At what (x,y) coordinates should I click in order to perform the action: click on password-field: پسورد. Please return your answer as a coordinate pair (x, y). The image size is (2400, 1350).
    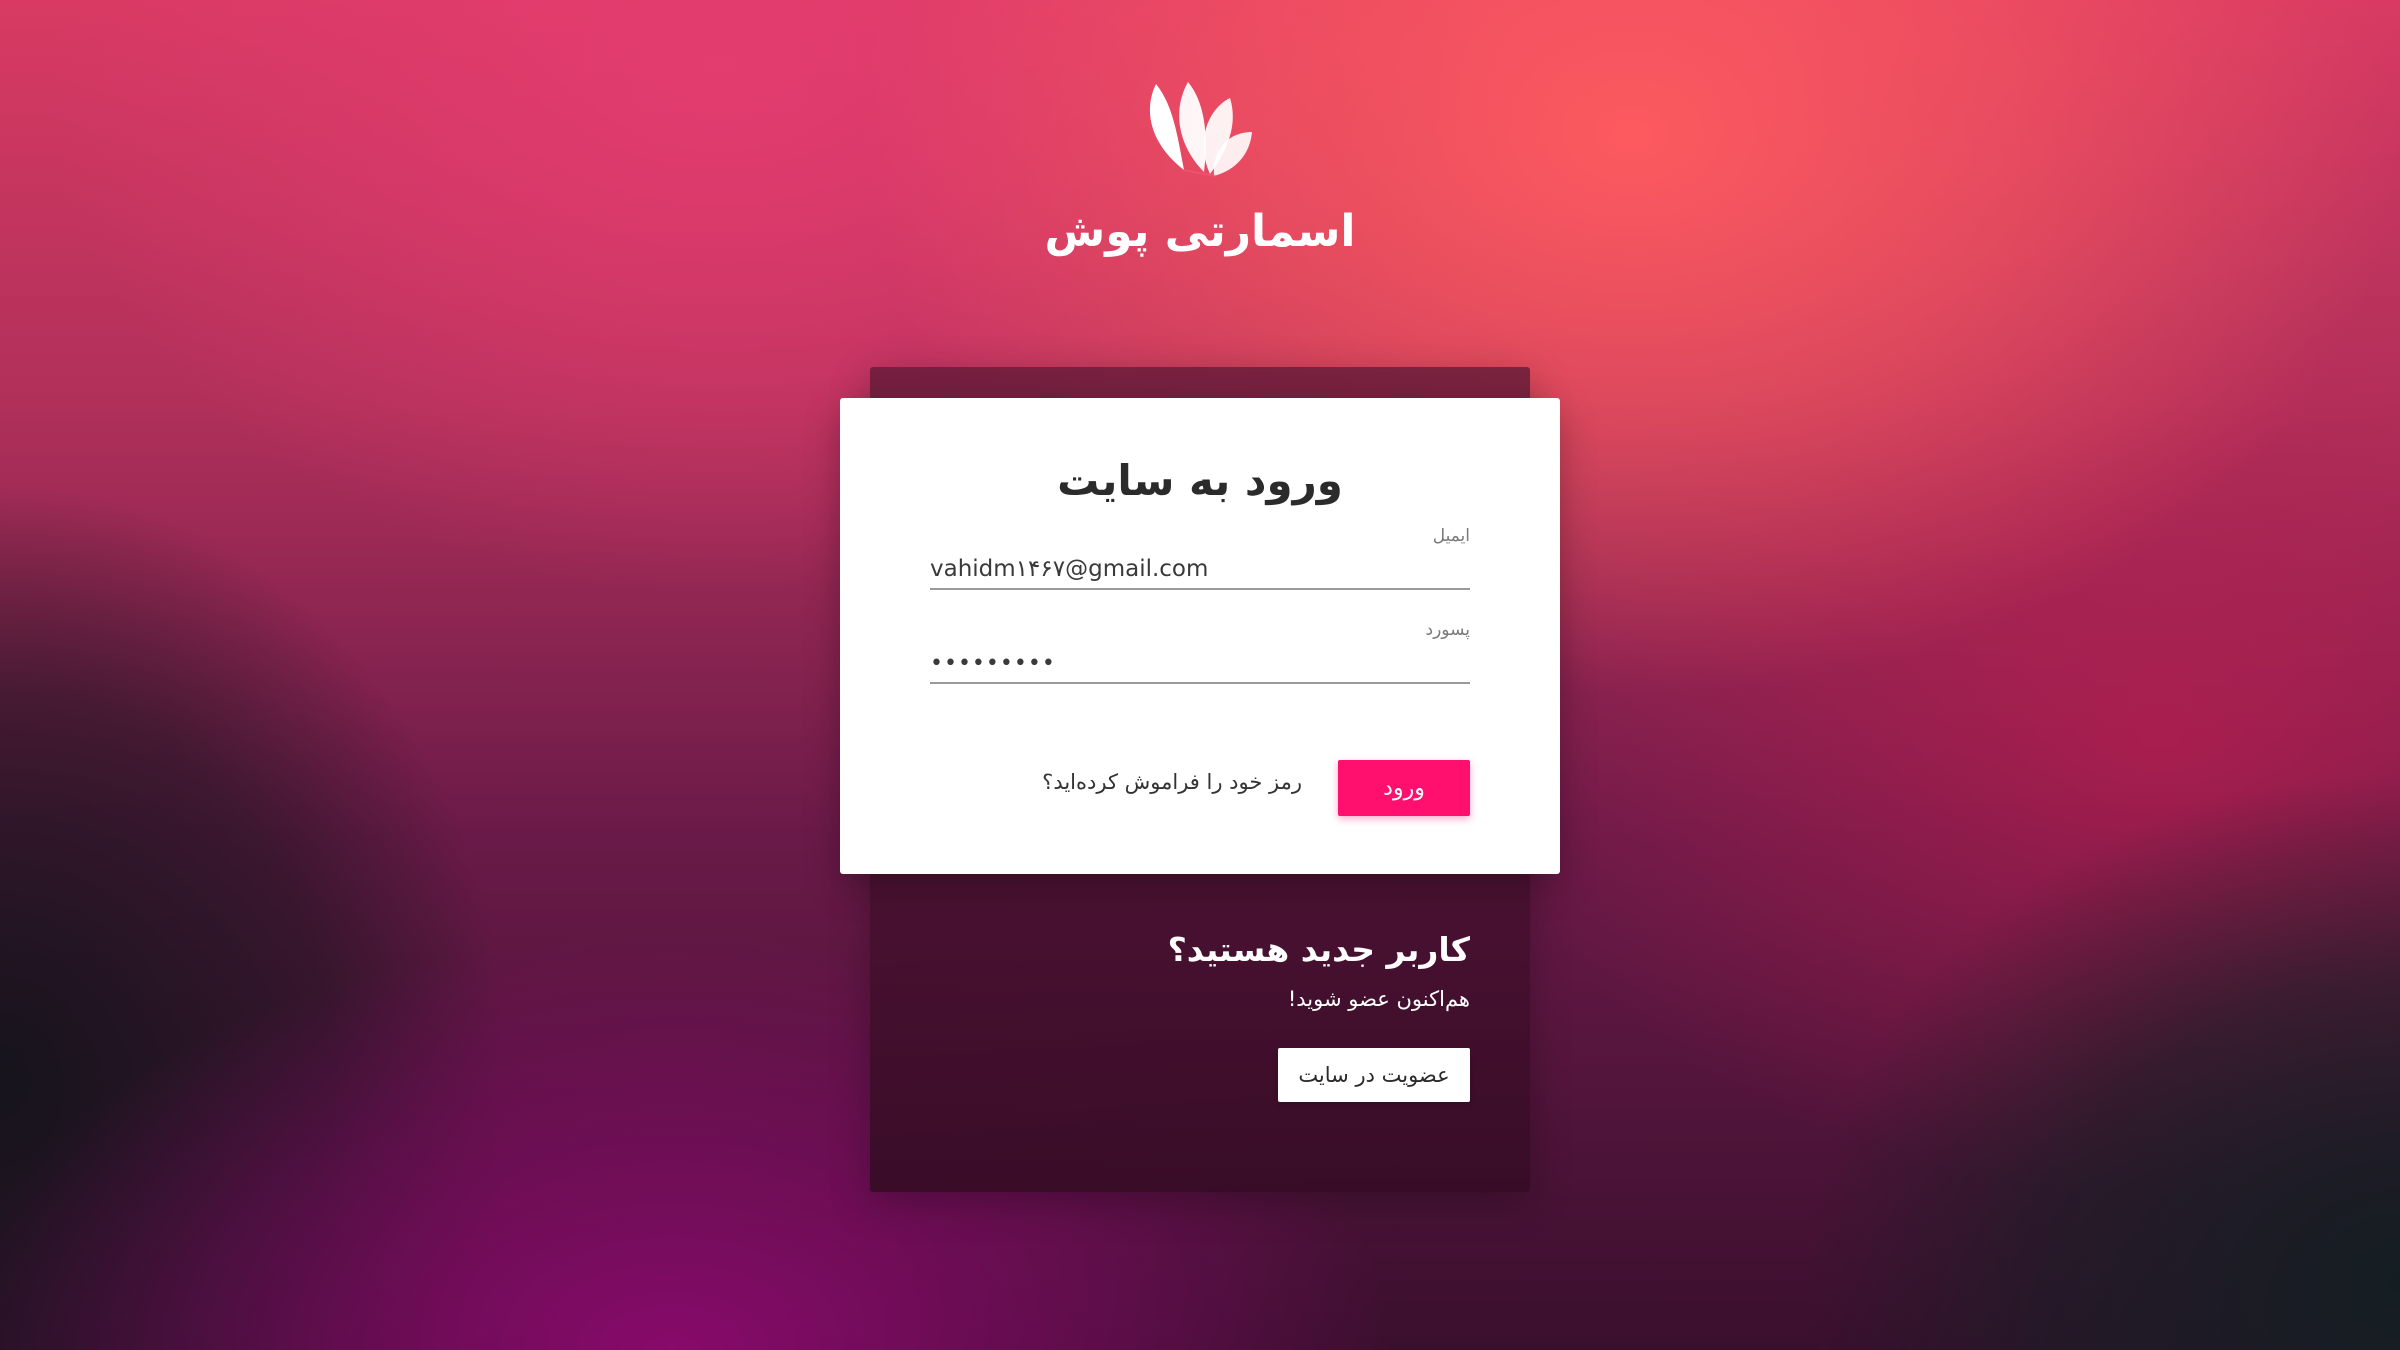
    Looking at the image, I should click on (1200, 655).